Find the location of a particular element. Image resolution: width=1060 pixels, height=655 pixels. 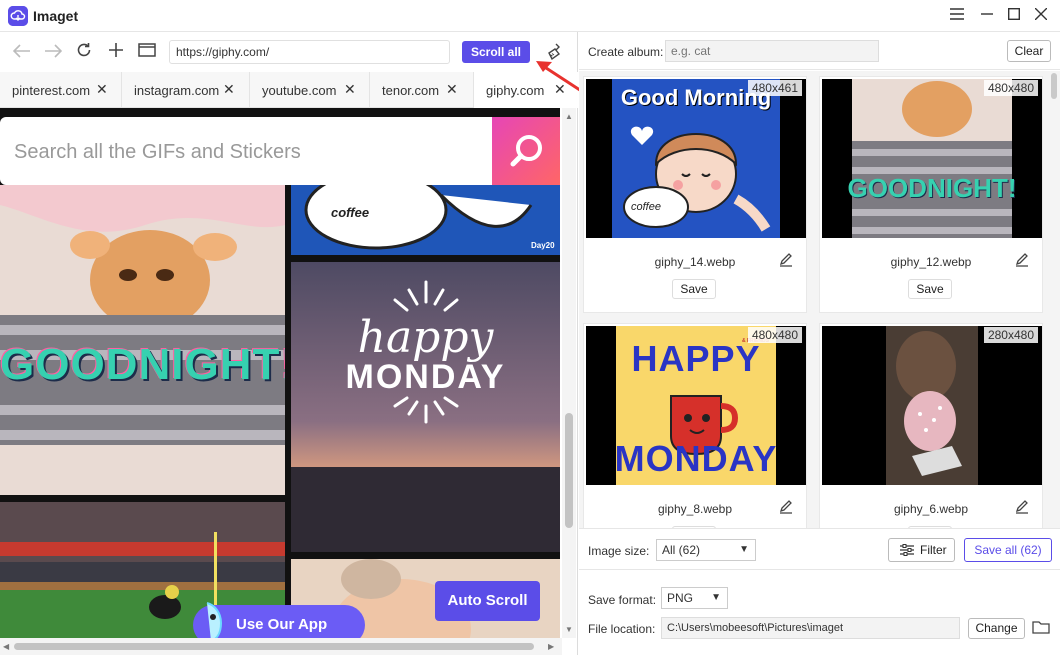

scroll-up-arrow-icon: ▲ is located at coordinates (569, 116).